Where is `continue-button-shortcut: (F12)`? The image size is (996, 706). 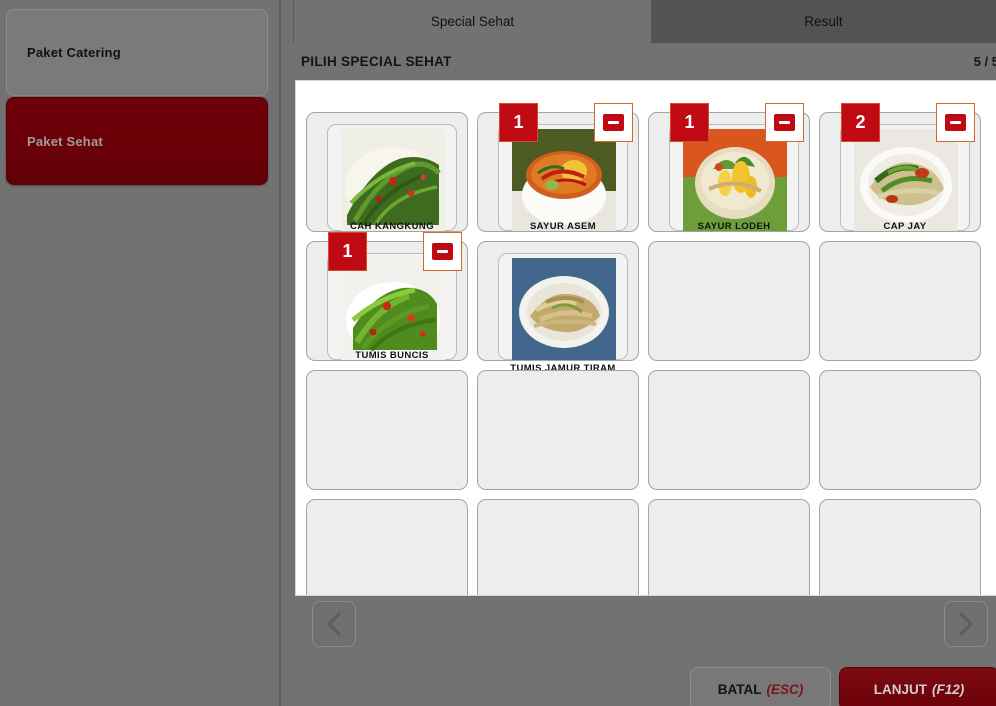
continue-button-shortcut: (F12) is located at coordinates (948, 689).